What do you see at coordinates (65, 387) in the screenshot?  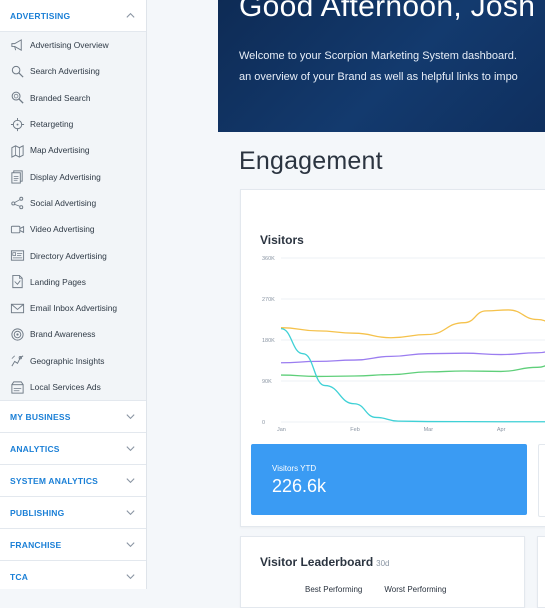 I see `sidebar-item-label: Local Services Ads` at bounding box center [65, 387].